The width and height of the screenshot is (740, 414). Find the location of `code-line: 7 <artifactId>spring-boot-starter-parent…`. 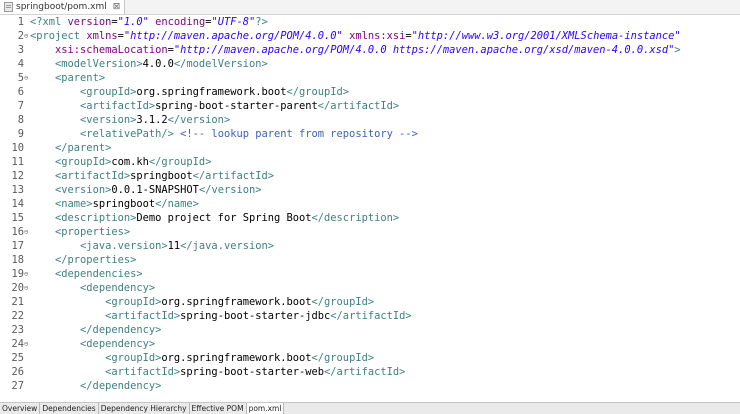

code-line: 7 <artifactId>spring-boot-starter-parent… is located at coordinates (370, 106).